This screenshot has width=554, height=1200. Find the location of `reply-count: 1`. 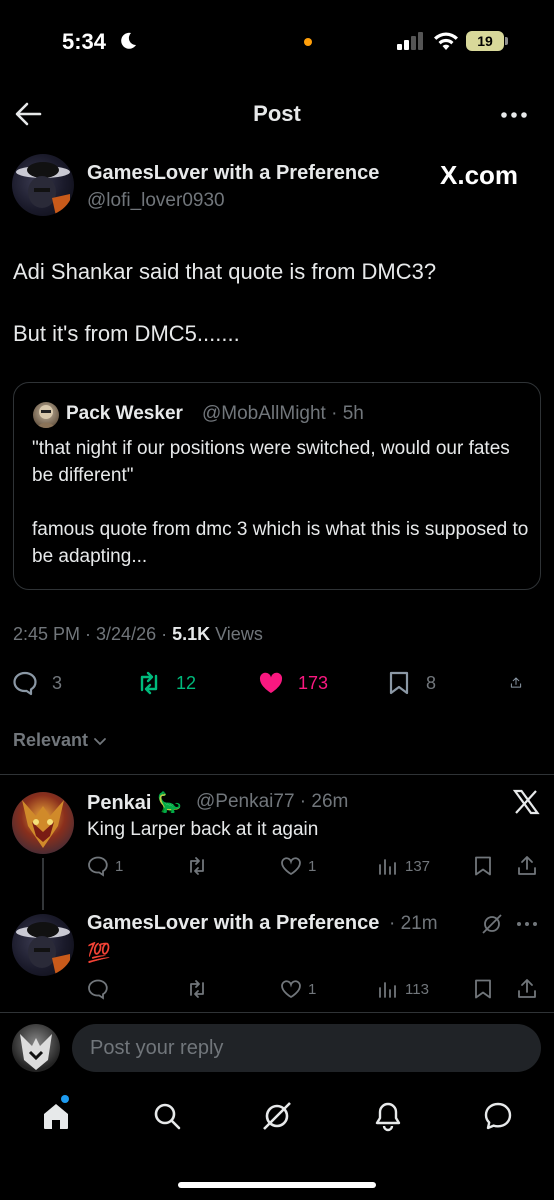

reply-count: 1 is located at coordinates (119, 866).